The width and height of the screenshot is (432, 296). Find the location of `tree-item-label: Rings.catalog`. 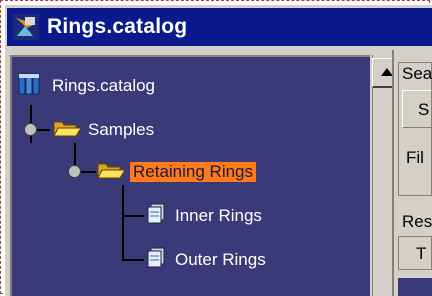

tree-item-label: Rings.catalog is located at coordinates (104, 85).